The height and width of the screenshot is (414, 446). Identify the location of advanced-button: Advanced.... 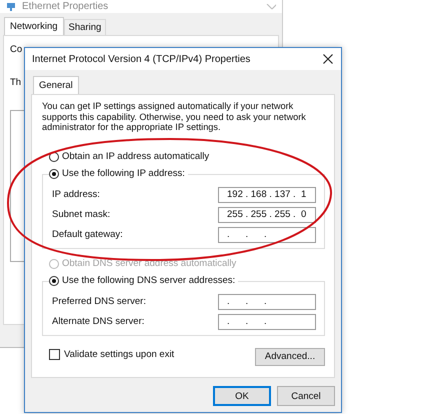
(290, 357).